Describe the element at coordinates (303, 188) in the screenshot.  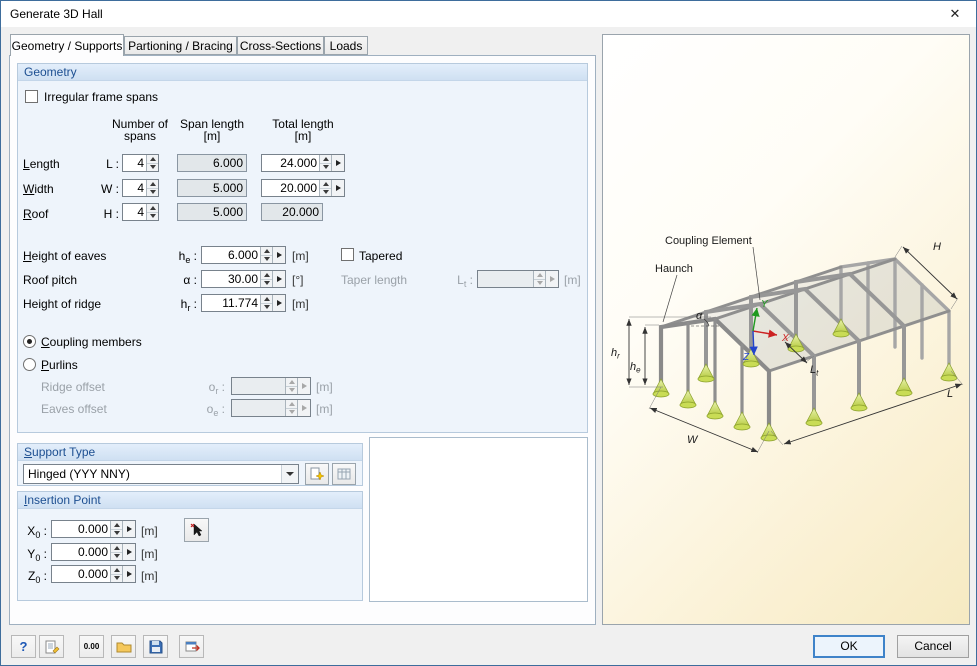
I see `width-total-input: 20.000` at that location.